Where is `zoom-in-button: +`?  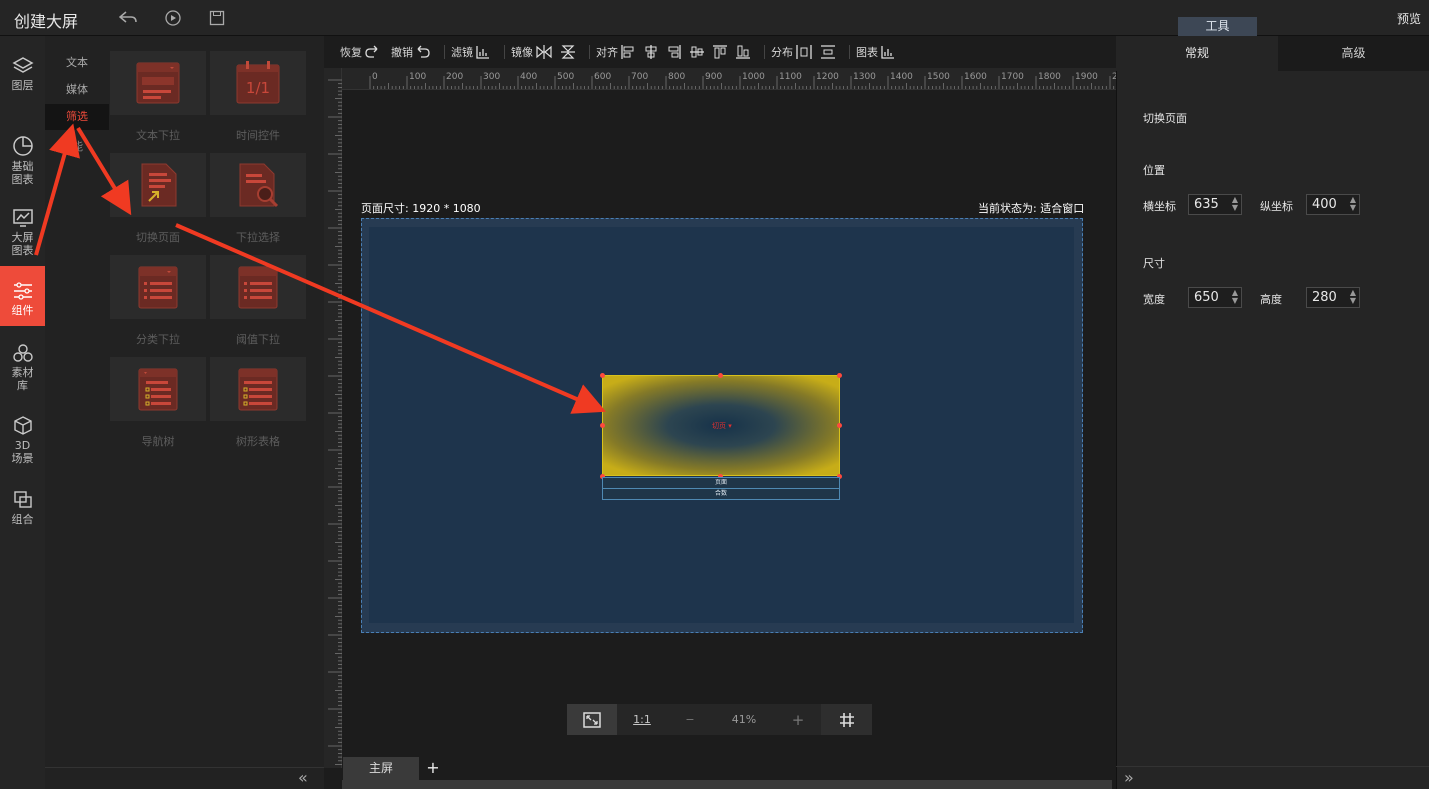 zoom-in-button: + is located at coordinates (798, 719).